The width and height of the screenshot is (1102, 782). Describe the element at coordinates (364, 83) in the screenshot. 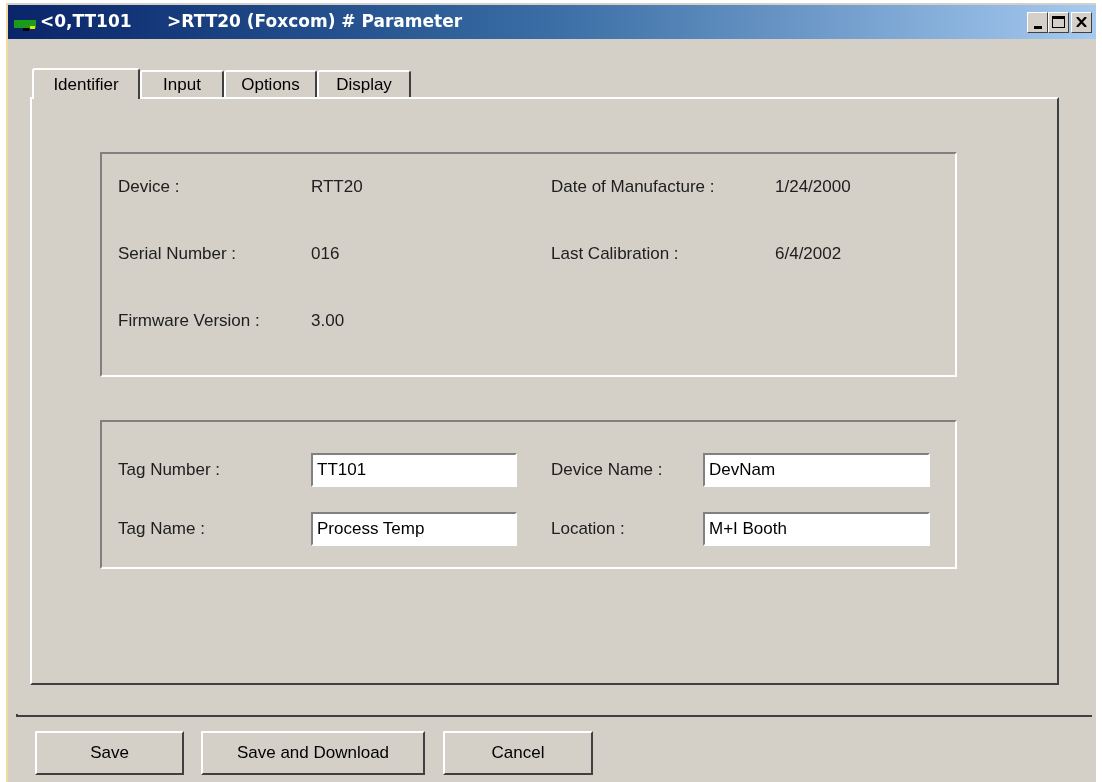

I see `tab: Display` at that location.